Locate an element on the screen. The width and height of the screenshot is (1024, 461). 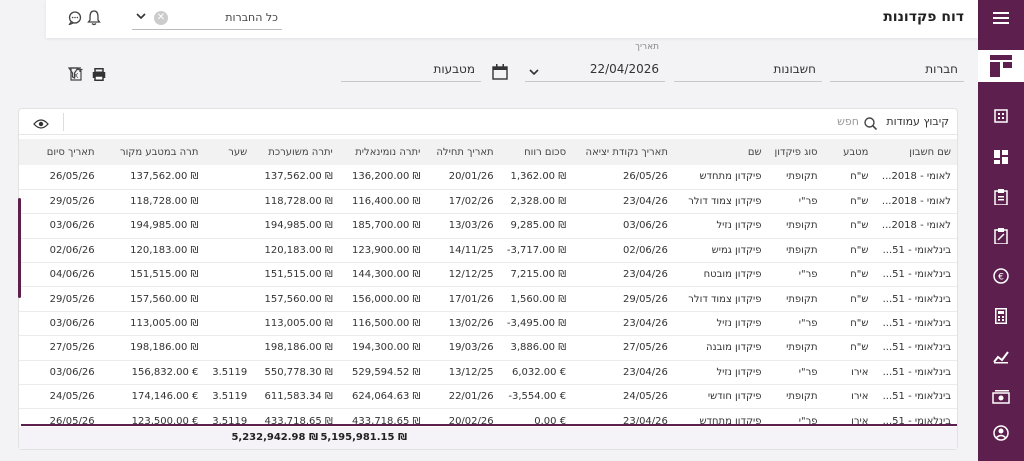
column-header: מטבע is located at coordinates (849, 152).